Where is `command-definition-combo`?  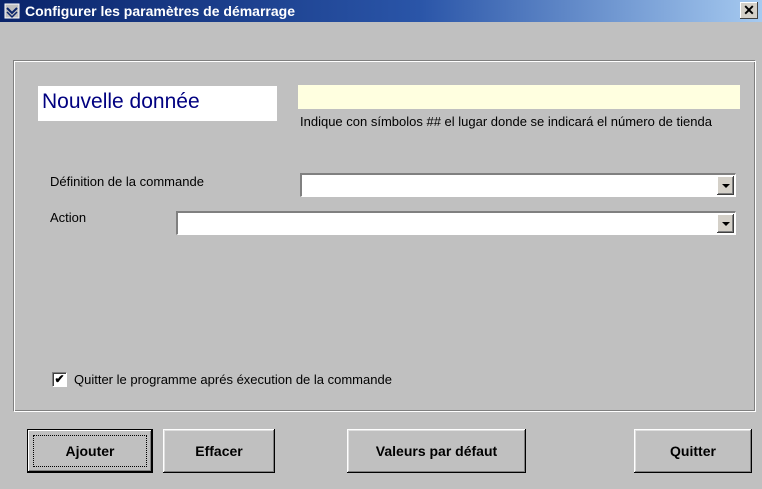
command-definition-combo is located at coordinates (518, 185).